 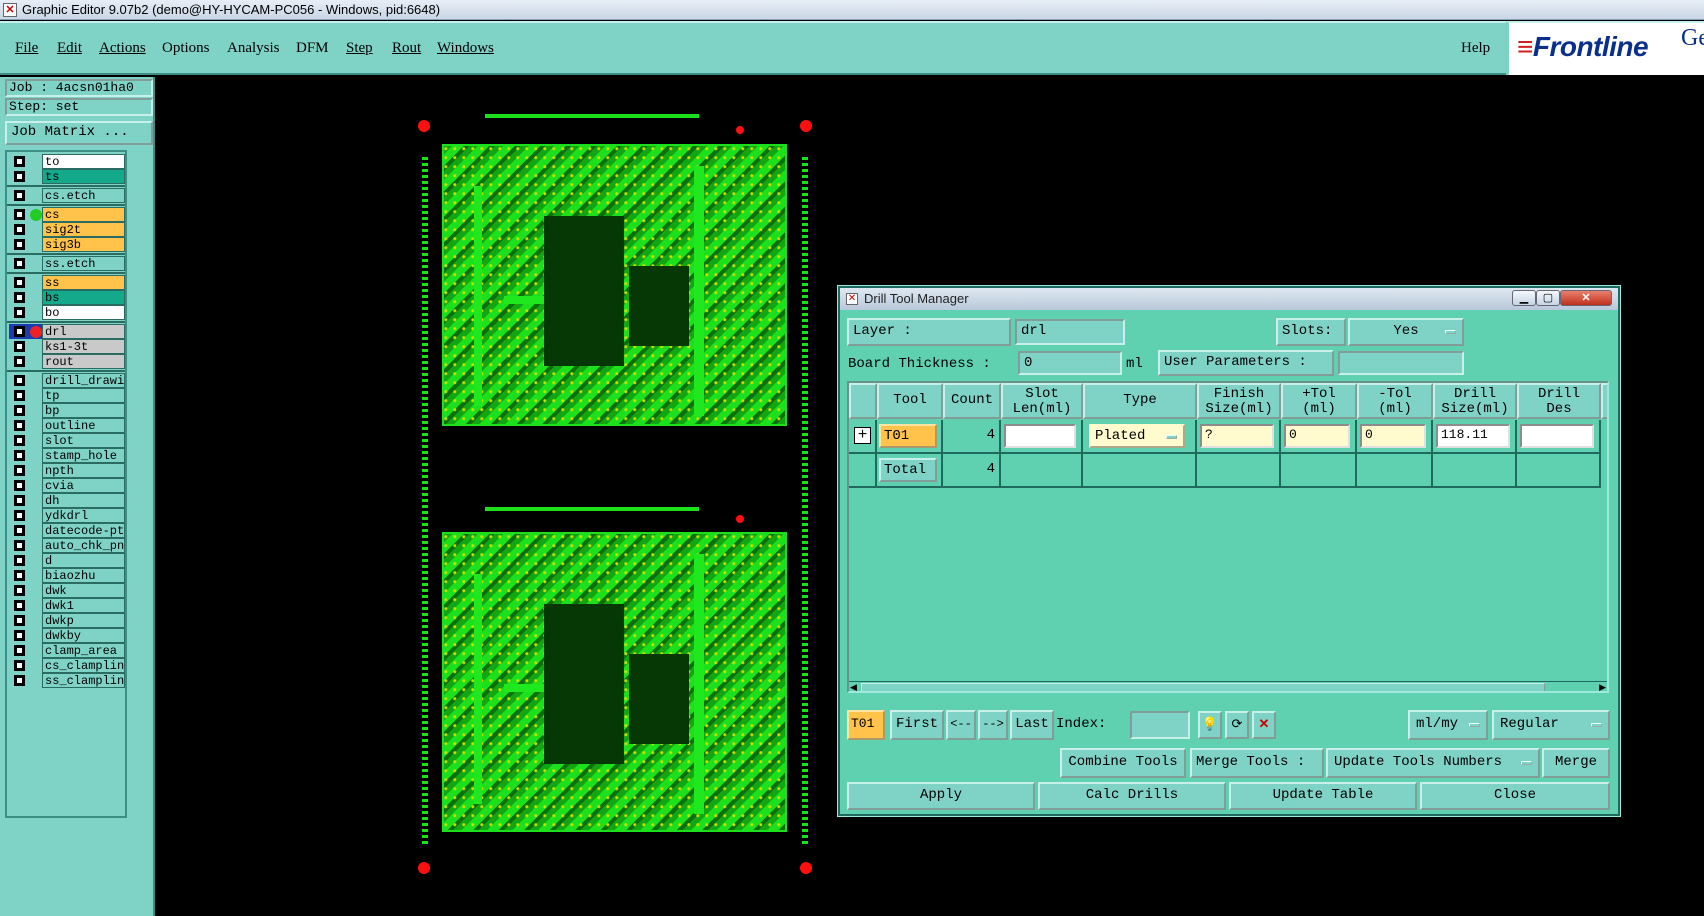 I want to click on layer-name: npth, so click(x=83, y=470).